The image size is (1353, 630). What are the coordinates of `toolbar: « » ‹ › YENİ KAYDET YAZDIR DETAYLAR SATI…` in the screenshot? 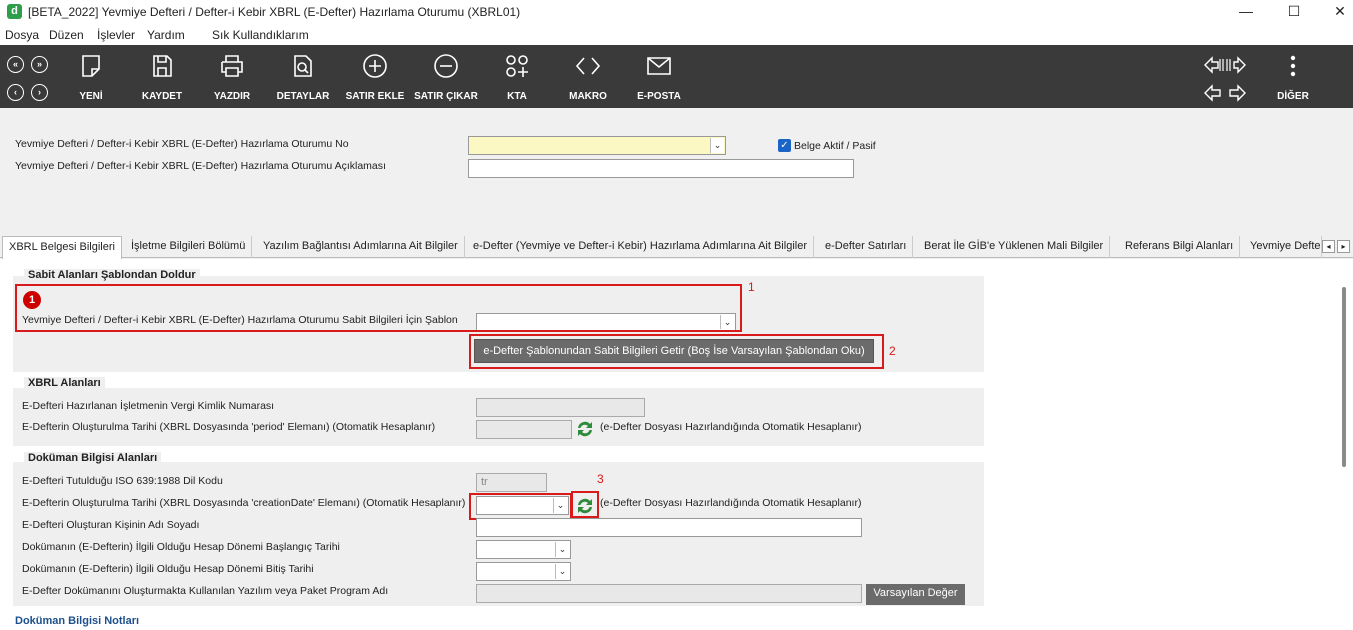 It's located at (676, 76).